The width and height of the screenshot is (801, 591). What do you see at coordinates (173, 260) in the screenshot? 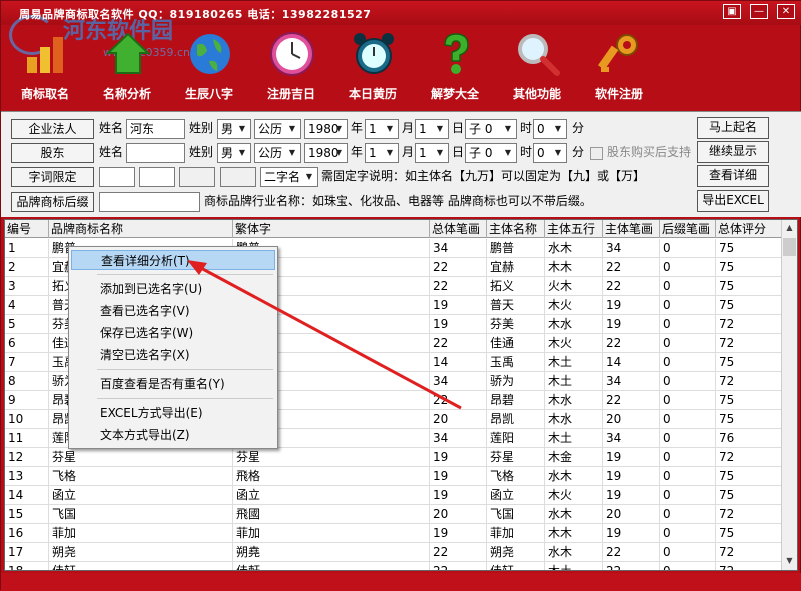
I see `menu-item-view-detail: 查看详细分析(T)` at bounding box center [173, 260].